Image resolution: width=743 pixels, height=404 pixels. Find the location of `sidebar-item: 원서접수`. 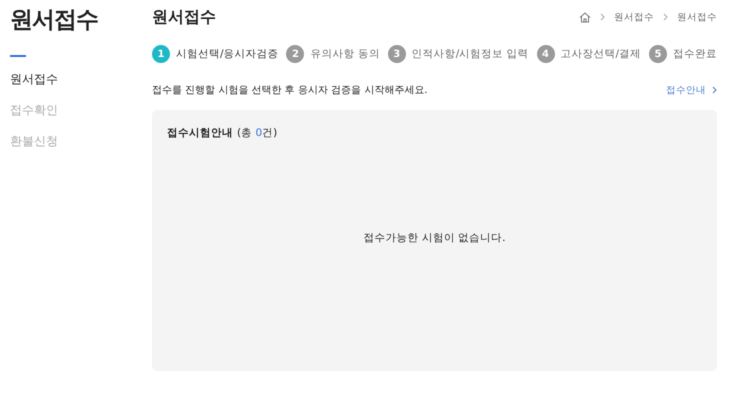

sidebar-item: 원서접수 is located at coordinates (34, 79).